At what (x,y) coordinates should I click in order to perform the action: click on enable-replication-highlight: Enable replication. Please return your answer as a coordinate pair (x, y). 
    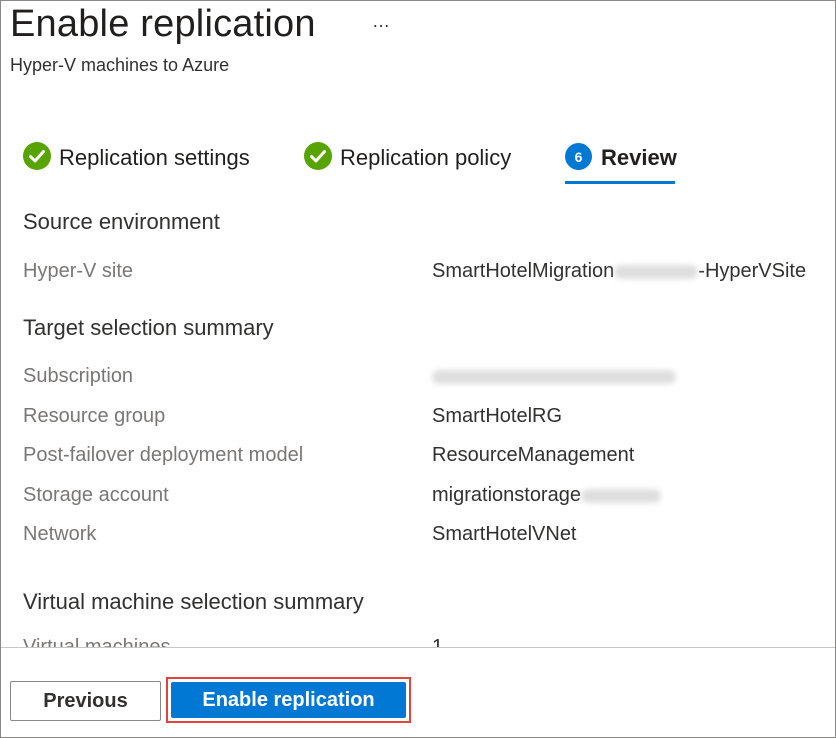
    Looking at the image, I should click on (288, 700).